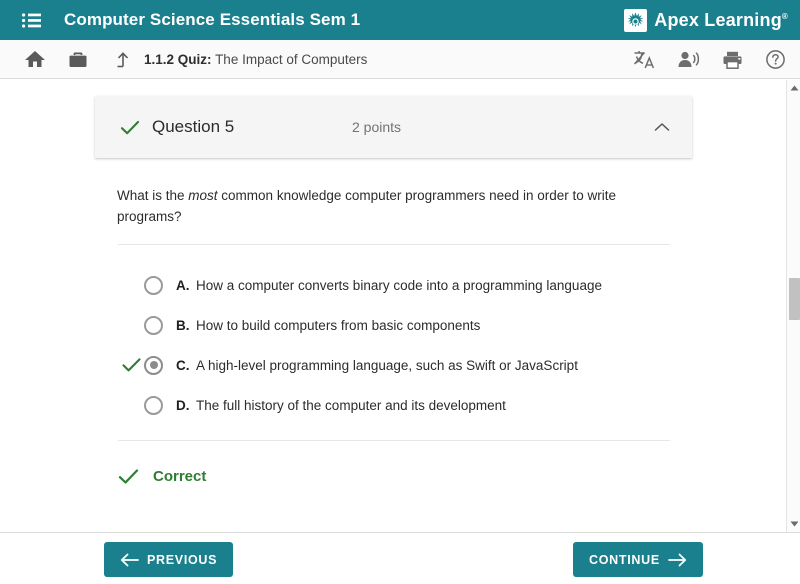  Describe the element at coordinates (394, 440) in the screenshot. I see `divider-bottom` at that location.